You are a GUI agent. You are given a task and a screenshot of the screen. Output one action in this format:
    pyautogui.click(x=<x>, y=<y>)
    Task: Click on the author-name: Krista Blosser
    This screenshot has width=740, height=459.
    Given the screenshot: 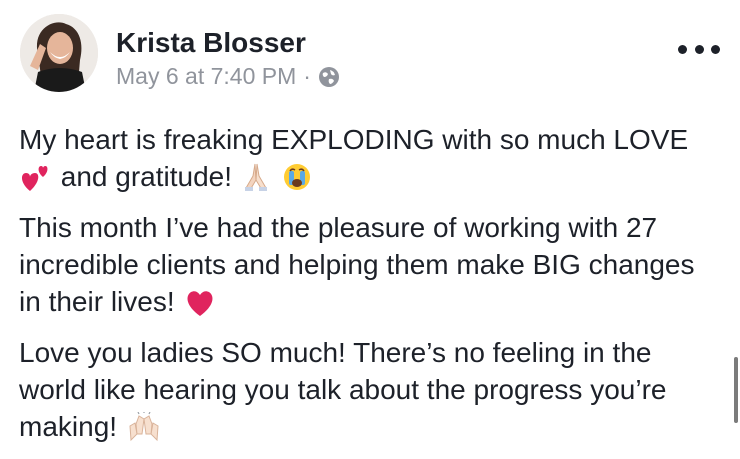 What is the action you would take?
    pyautogui.click(x=211, y=43)
    